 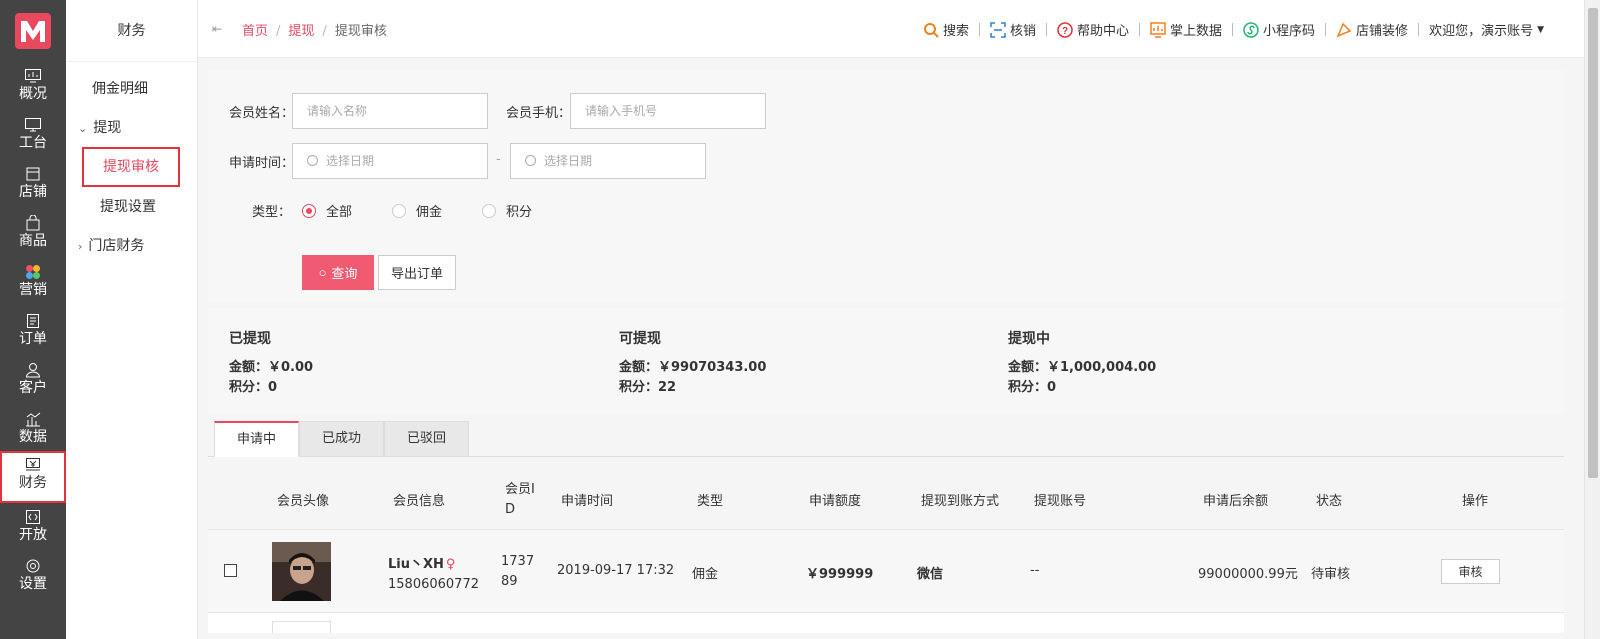 I want to click on member-name-label: 会员姓名：, so click(x=262, y=113).